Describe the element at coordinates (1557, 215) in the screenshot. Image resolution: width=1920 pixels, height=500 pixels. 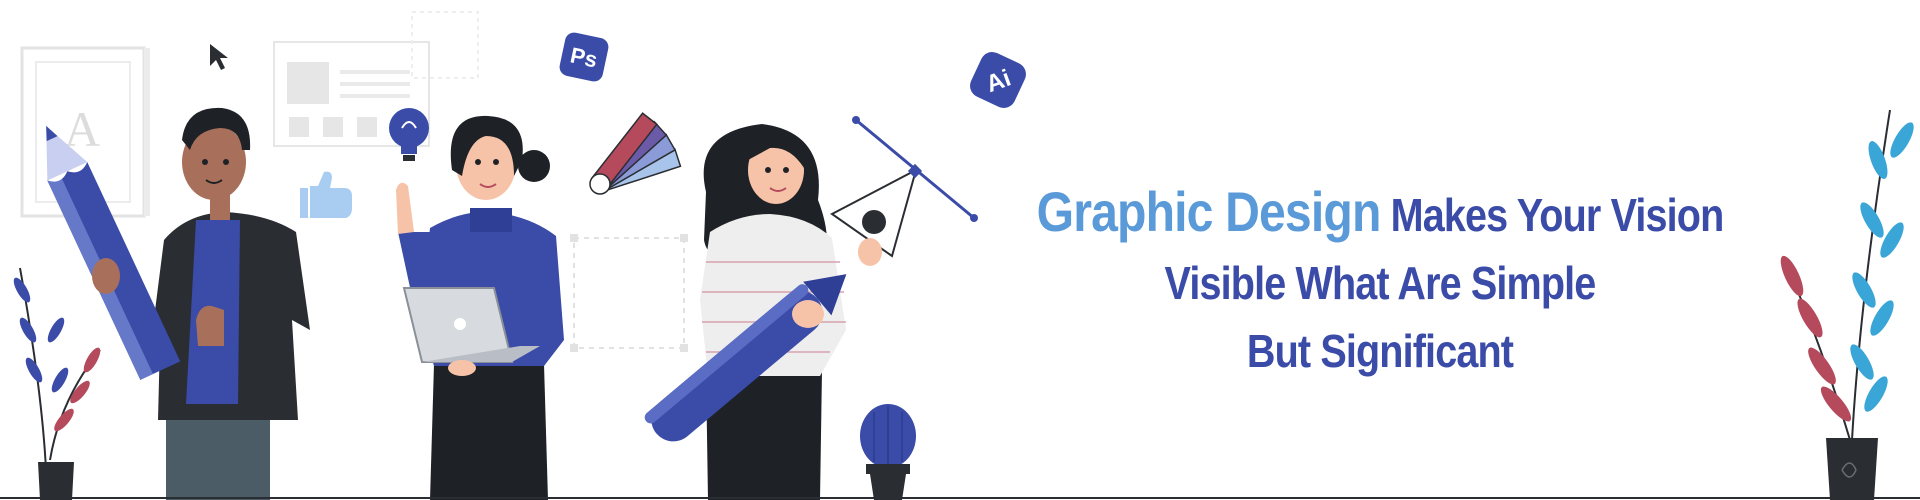
I see `headline-line-1-rest: Makes Your Vision` at that location.